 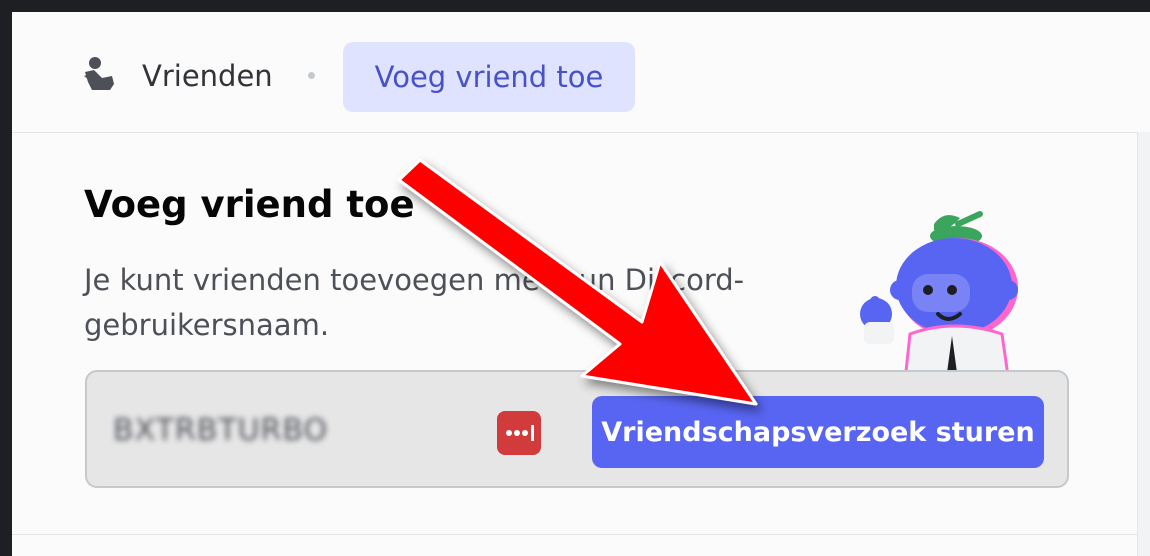 I want to click on section-divider, so click(x=581, y=534).